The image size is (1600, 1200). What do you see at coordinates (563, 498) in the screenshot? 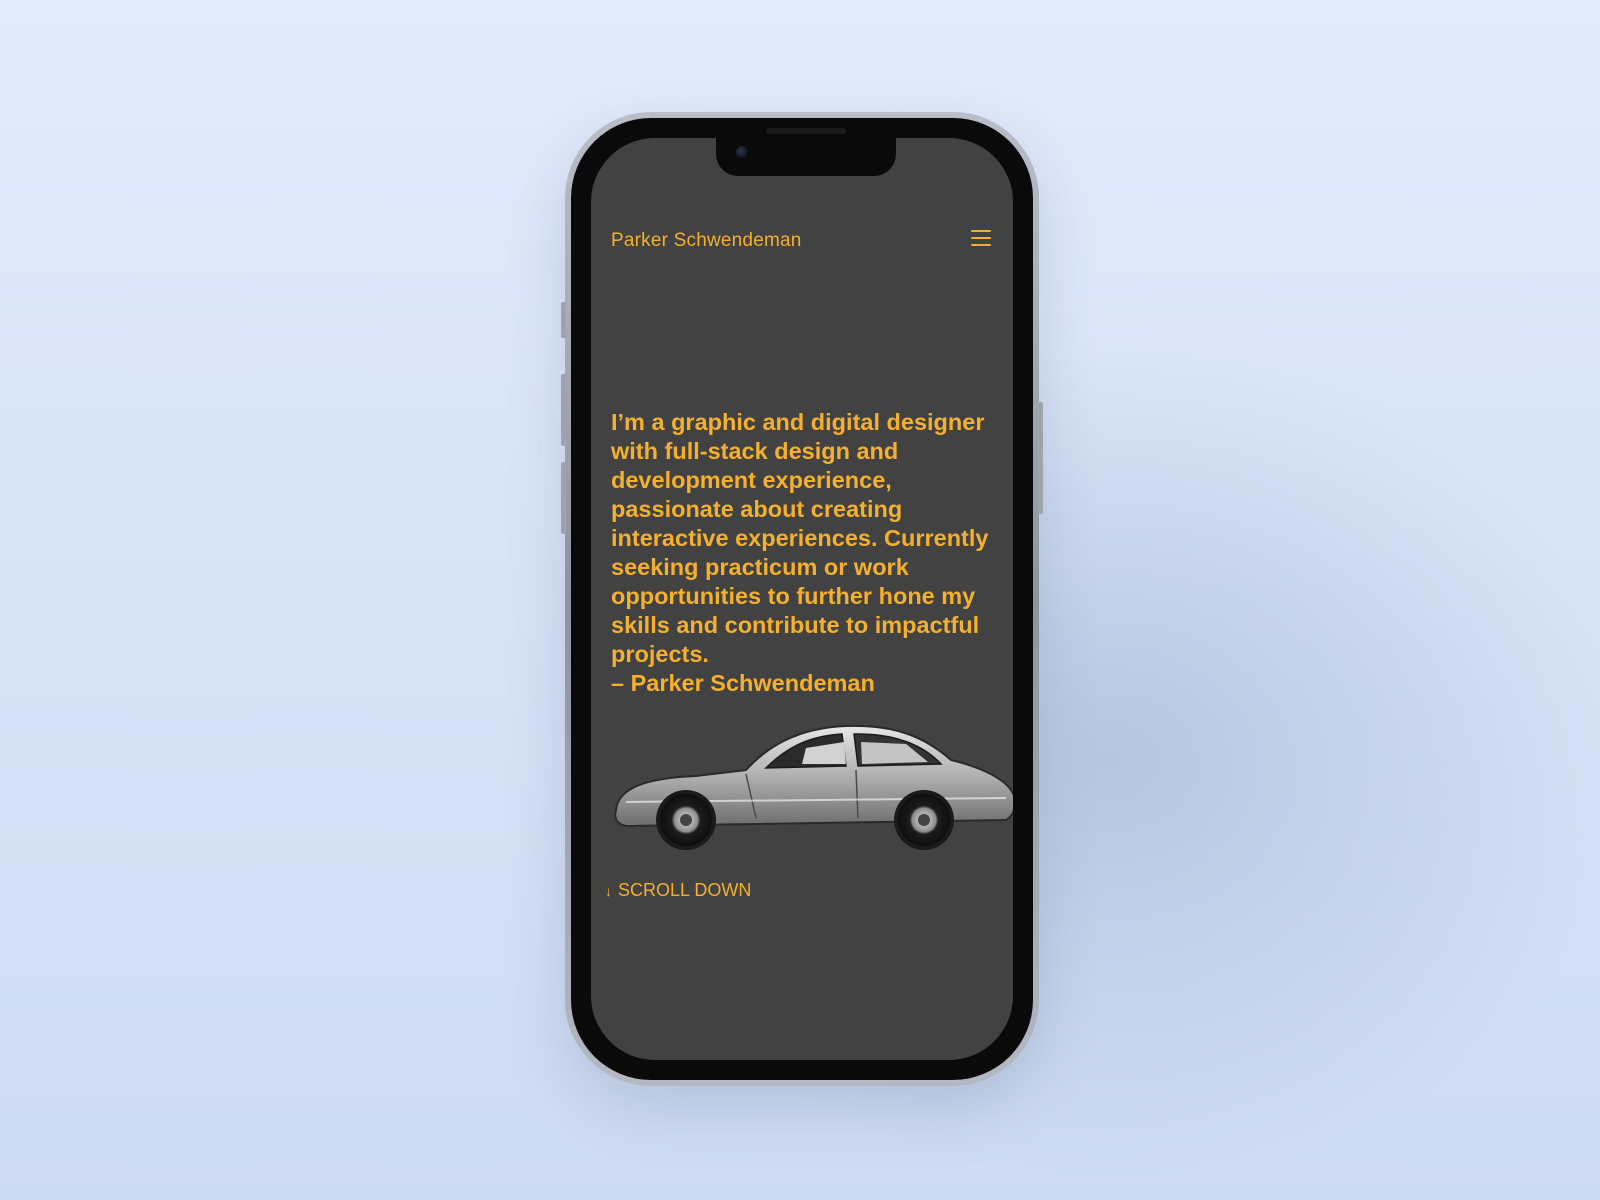
I see `phone-volume-down-button` at bounding box center [563, 498].